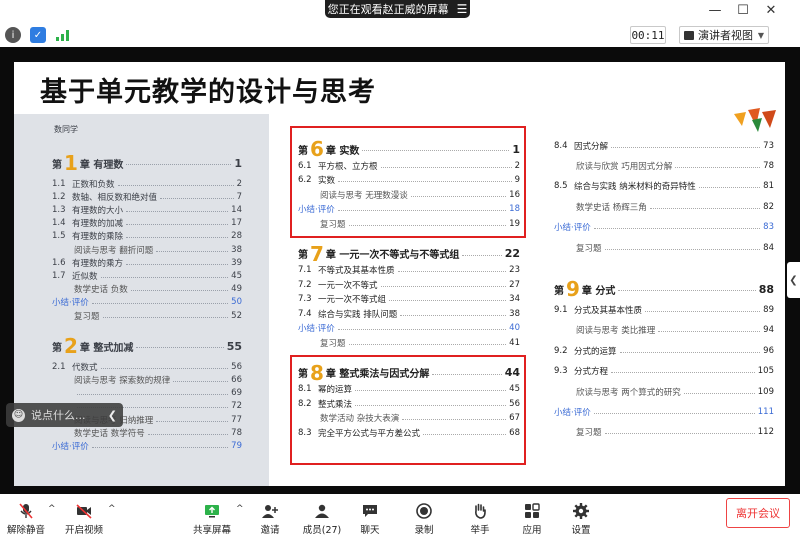 The image size is (800, 544). Describe the element at coordinates (370, 519) in the screenshot. I see `chat-button: 聊天` at that location.